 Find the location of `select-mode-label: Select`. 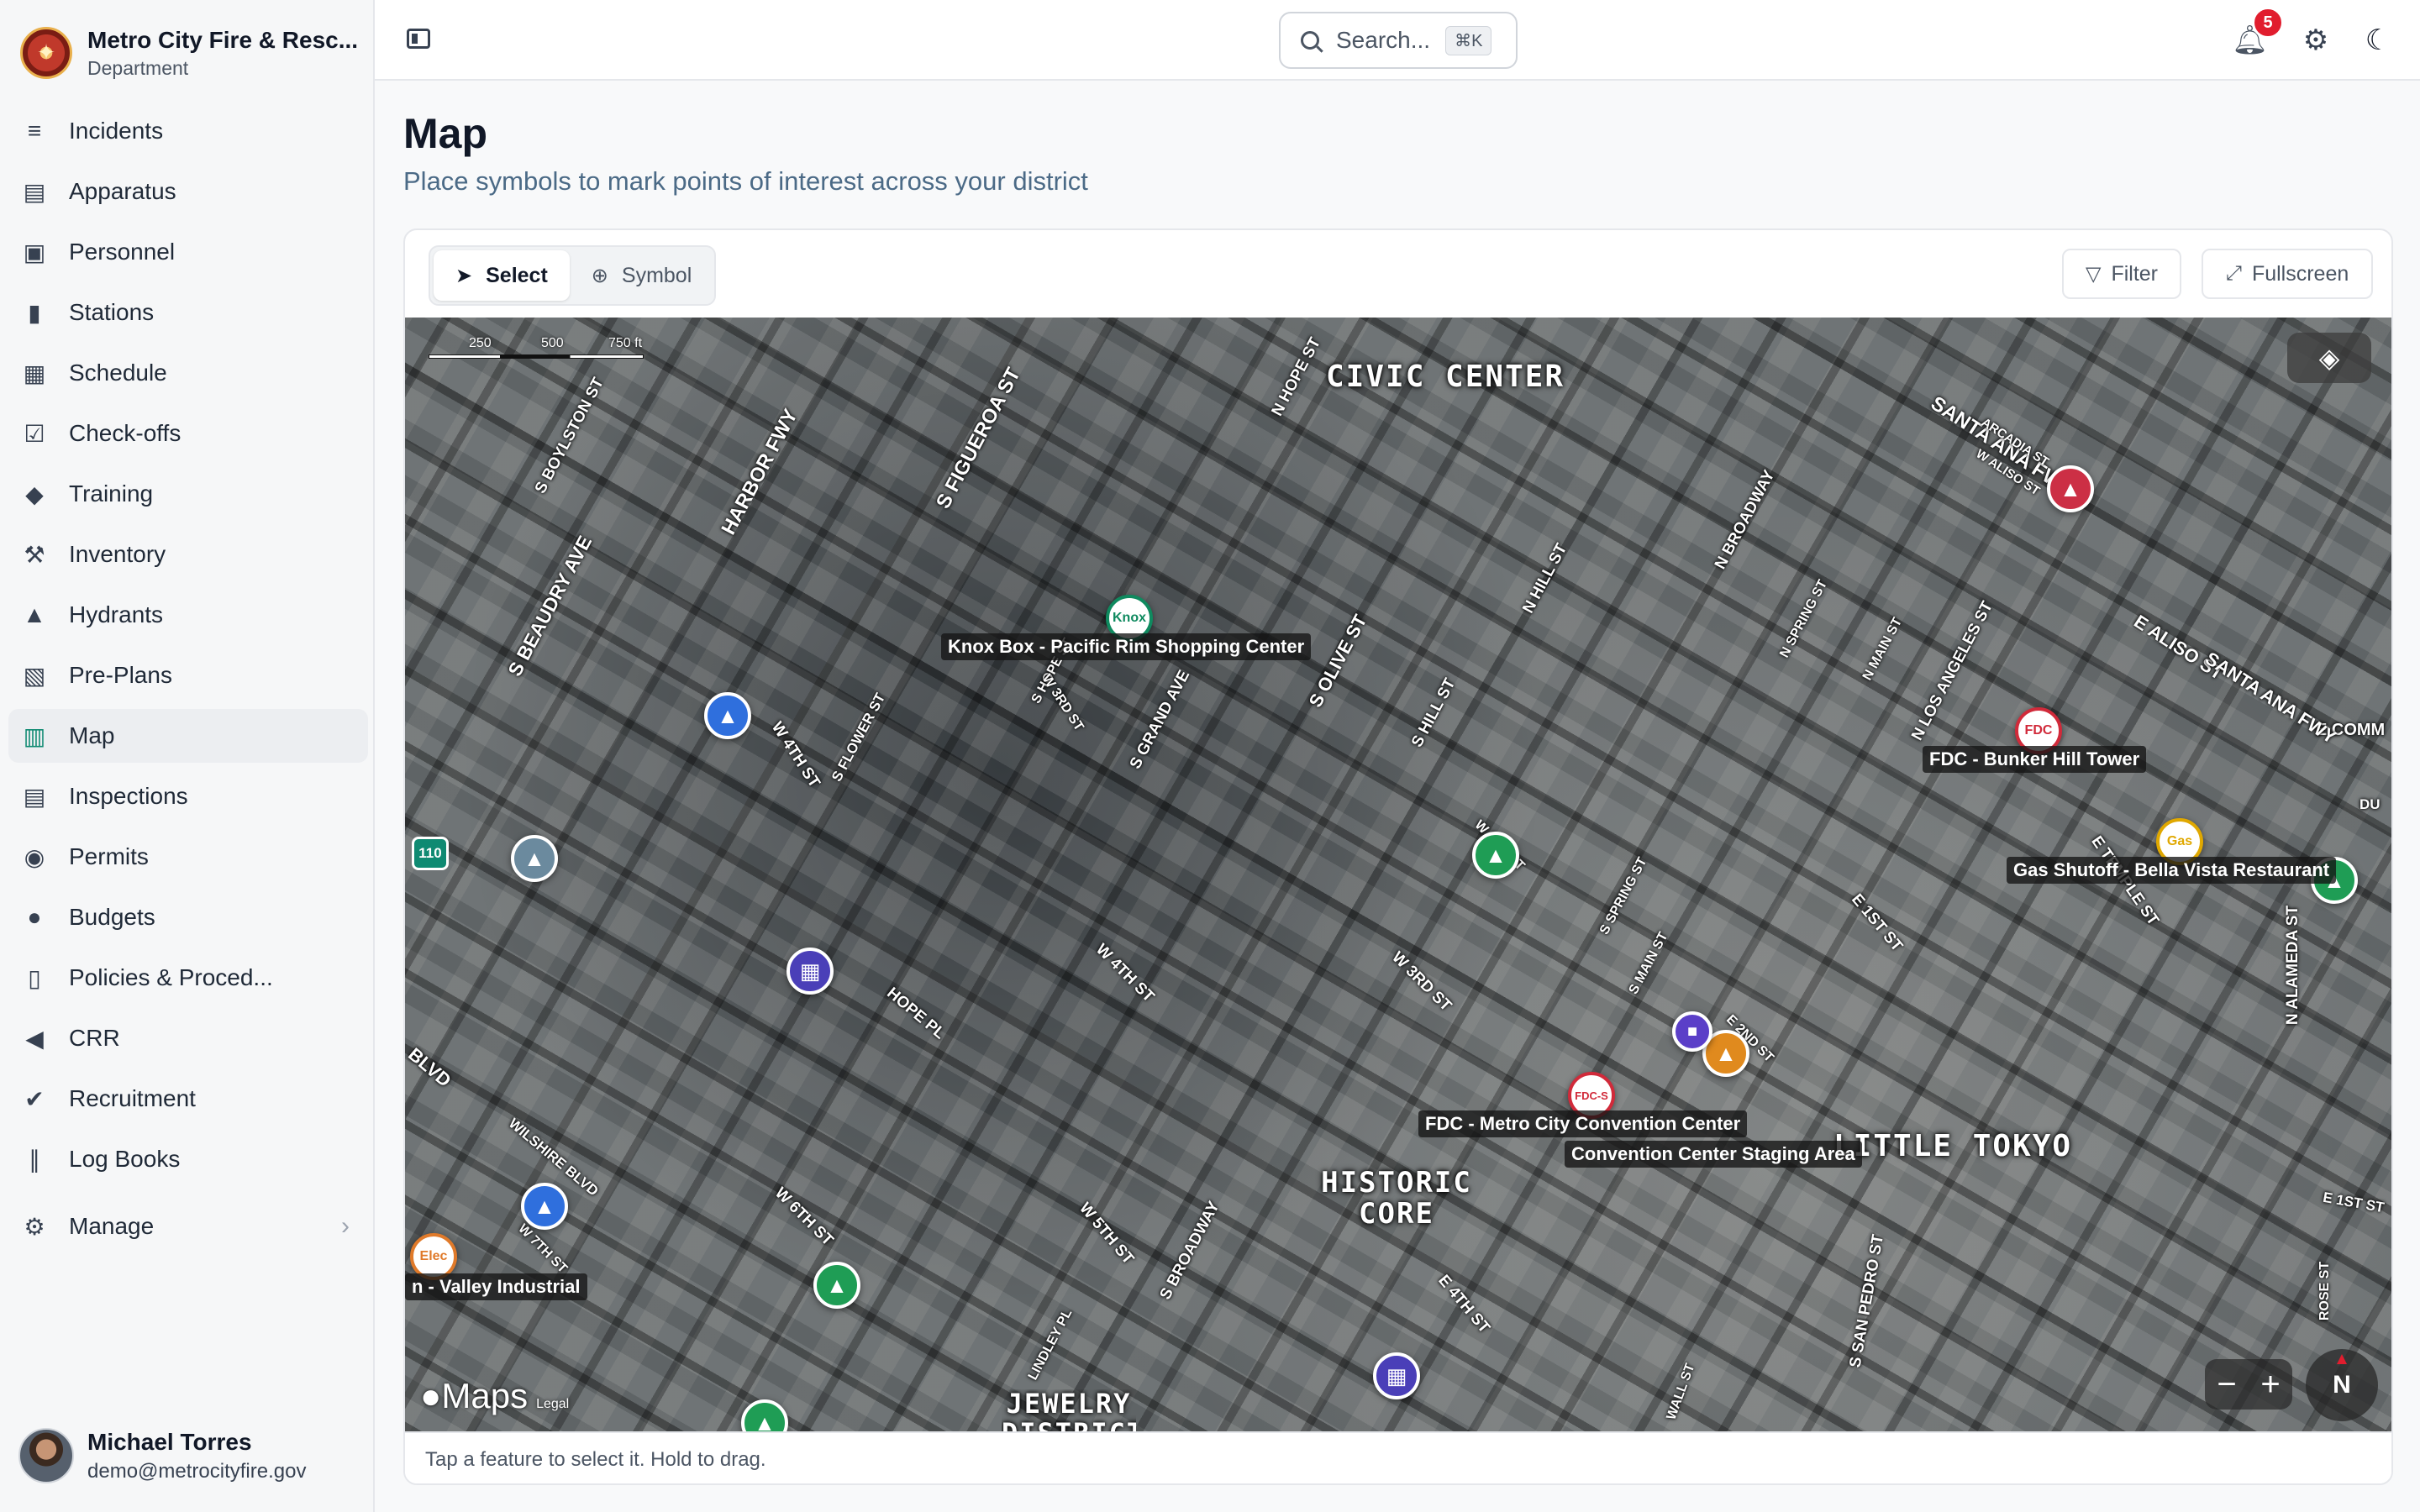

select-mode-label: Select is located at coordinates (517, 275).